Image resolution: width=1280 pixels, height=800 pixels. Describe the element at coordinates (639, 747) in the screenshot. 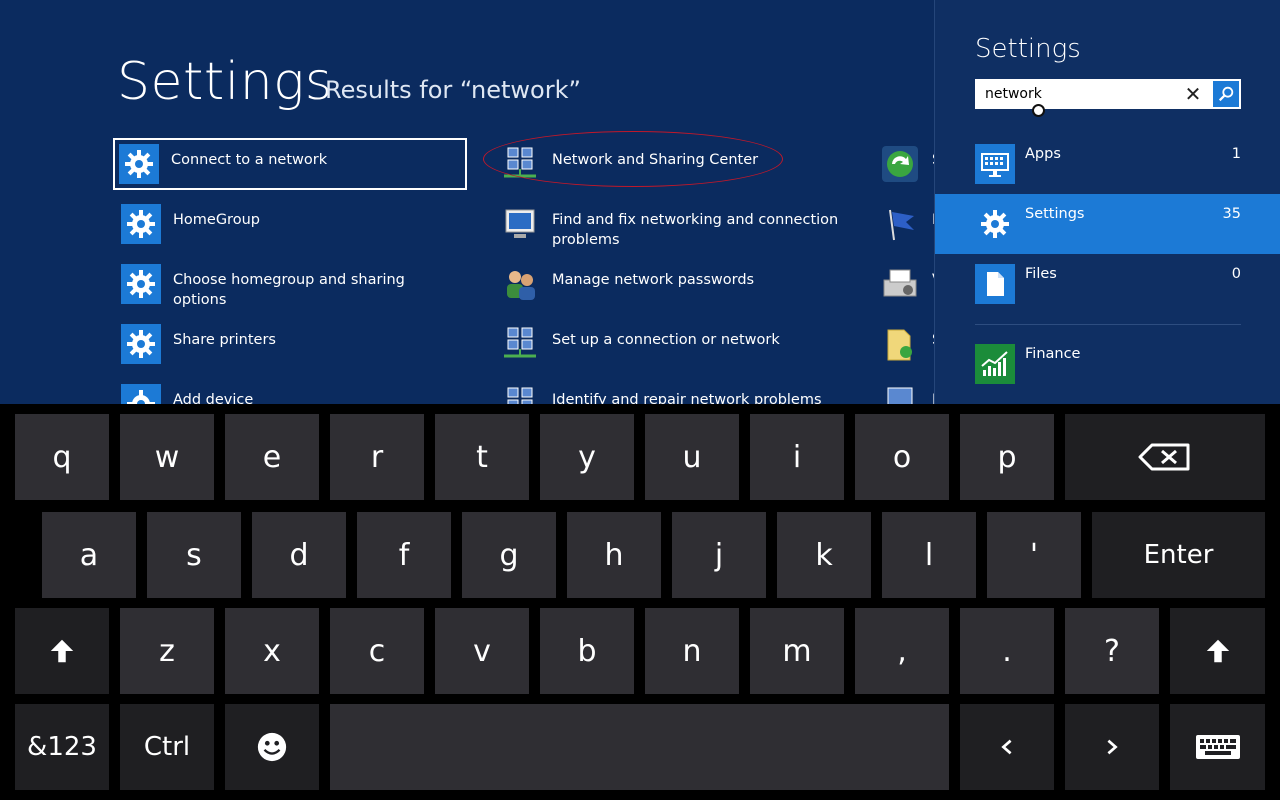

I see `space-key` at that location.